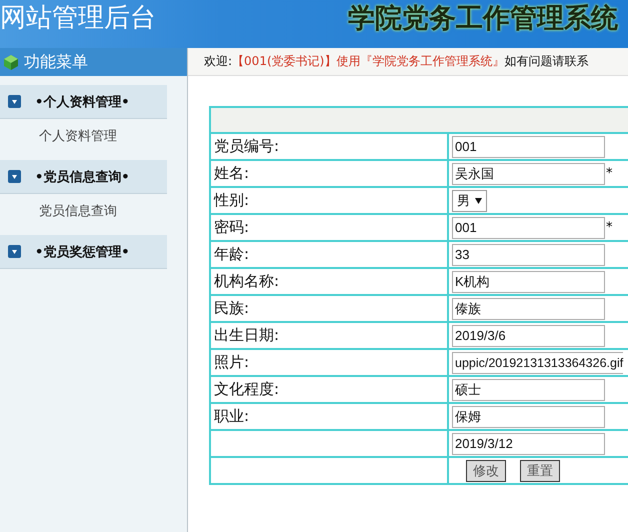 This screenshot has height=532, width=628. I want to click on menu-group-header: •党员奖惩管理•, so click(83, 252).